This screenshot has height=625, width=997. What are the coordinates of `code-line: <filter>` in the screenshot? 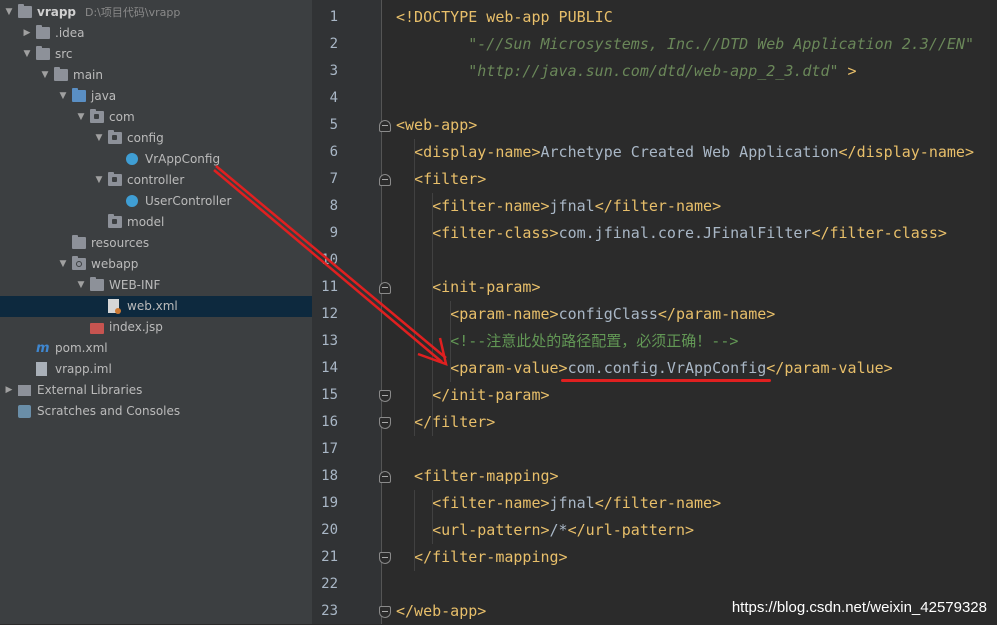 It's located at (441, 179).